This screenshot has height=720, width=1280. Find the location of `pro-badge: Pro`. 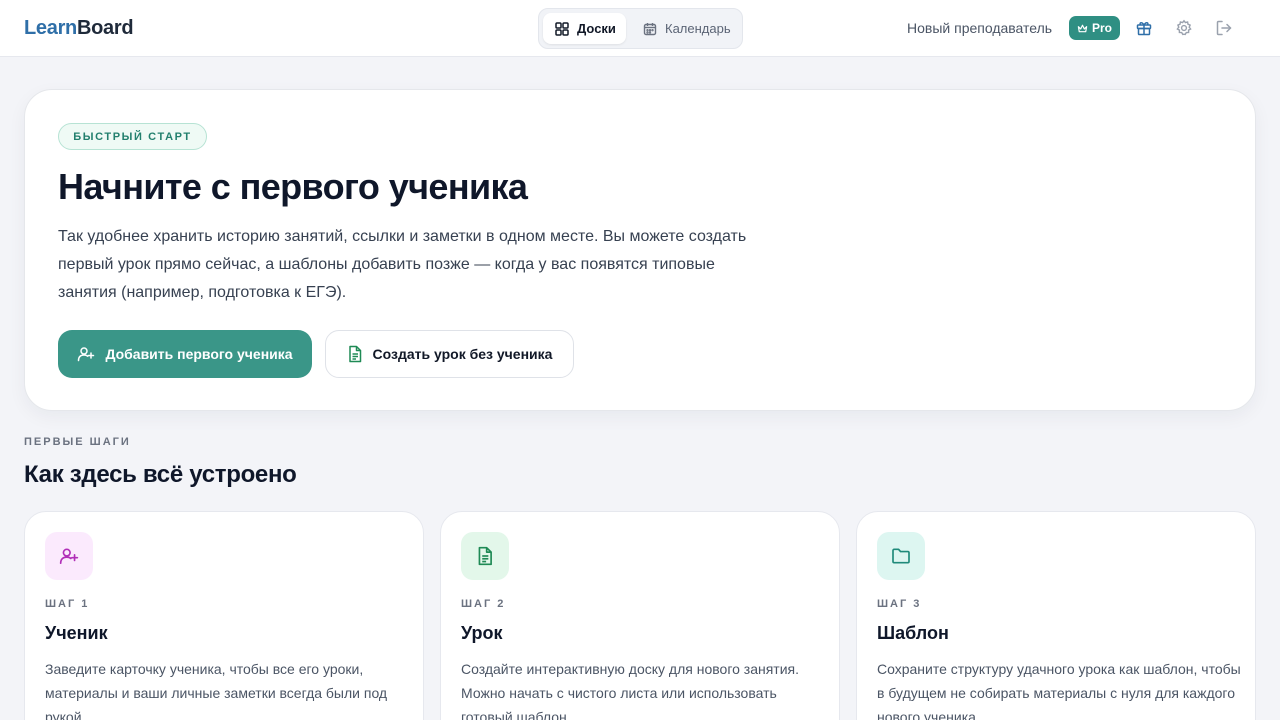

pro-badge: Pro is located at coordinates (1094, 28).